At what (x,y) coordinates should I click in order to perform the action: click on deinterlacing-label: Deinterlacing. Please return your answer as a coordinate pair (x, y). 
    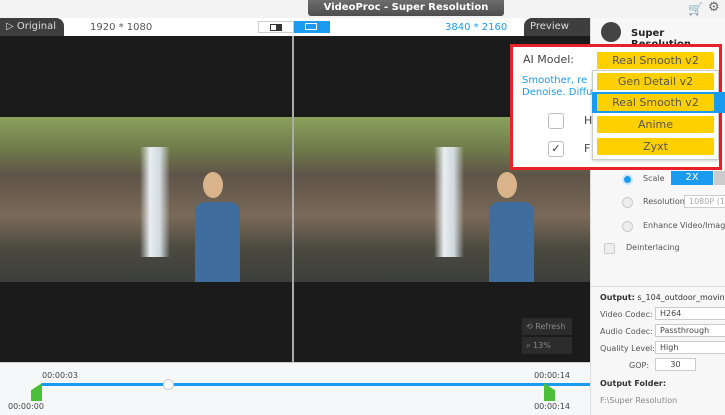
    Looking at the image, I should click on (653, 247).